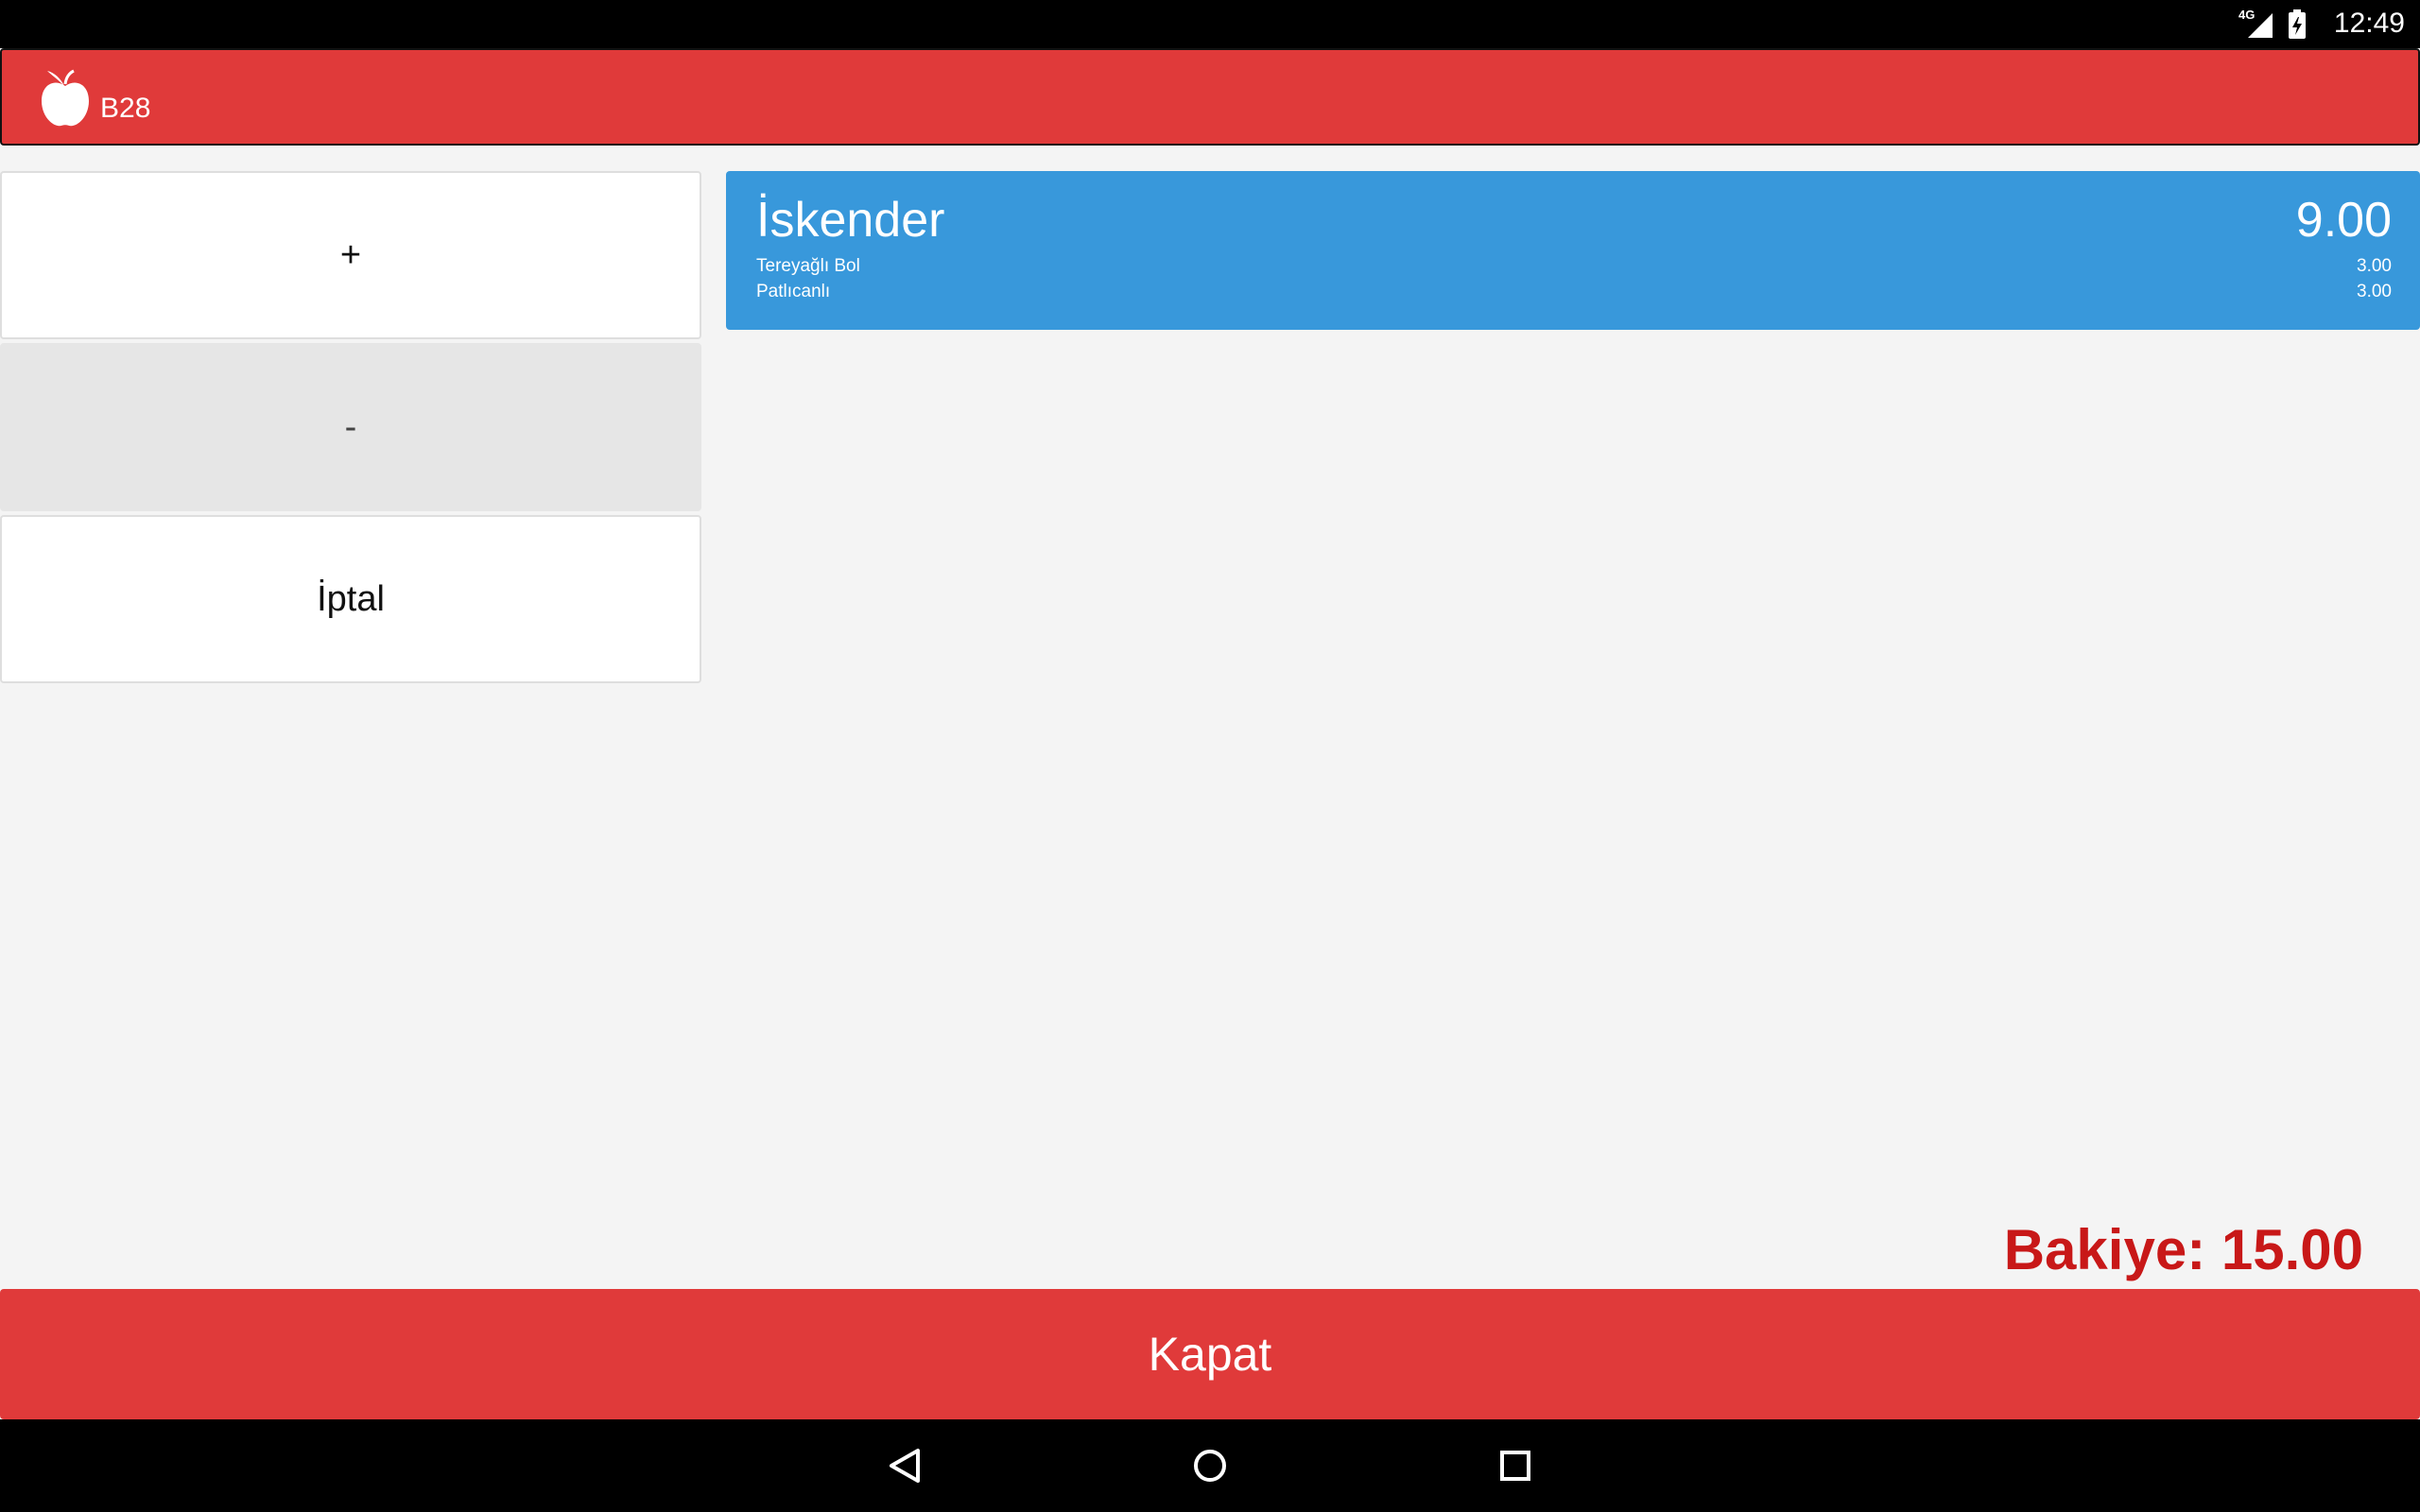 Image resolution: width=2420 pixels, height=1512 pixels. What do you see at coordinates (65, 97) in the screenshot?
I see `apple-logo-icon` at bounding box center [65, 97].